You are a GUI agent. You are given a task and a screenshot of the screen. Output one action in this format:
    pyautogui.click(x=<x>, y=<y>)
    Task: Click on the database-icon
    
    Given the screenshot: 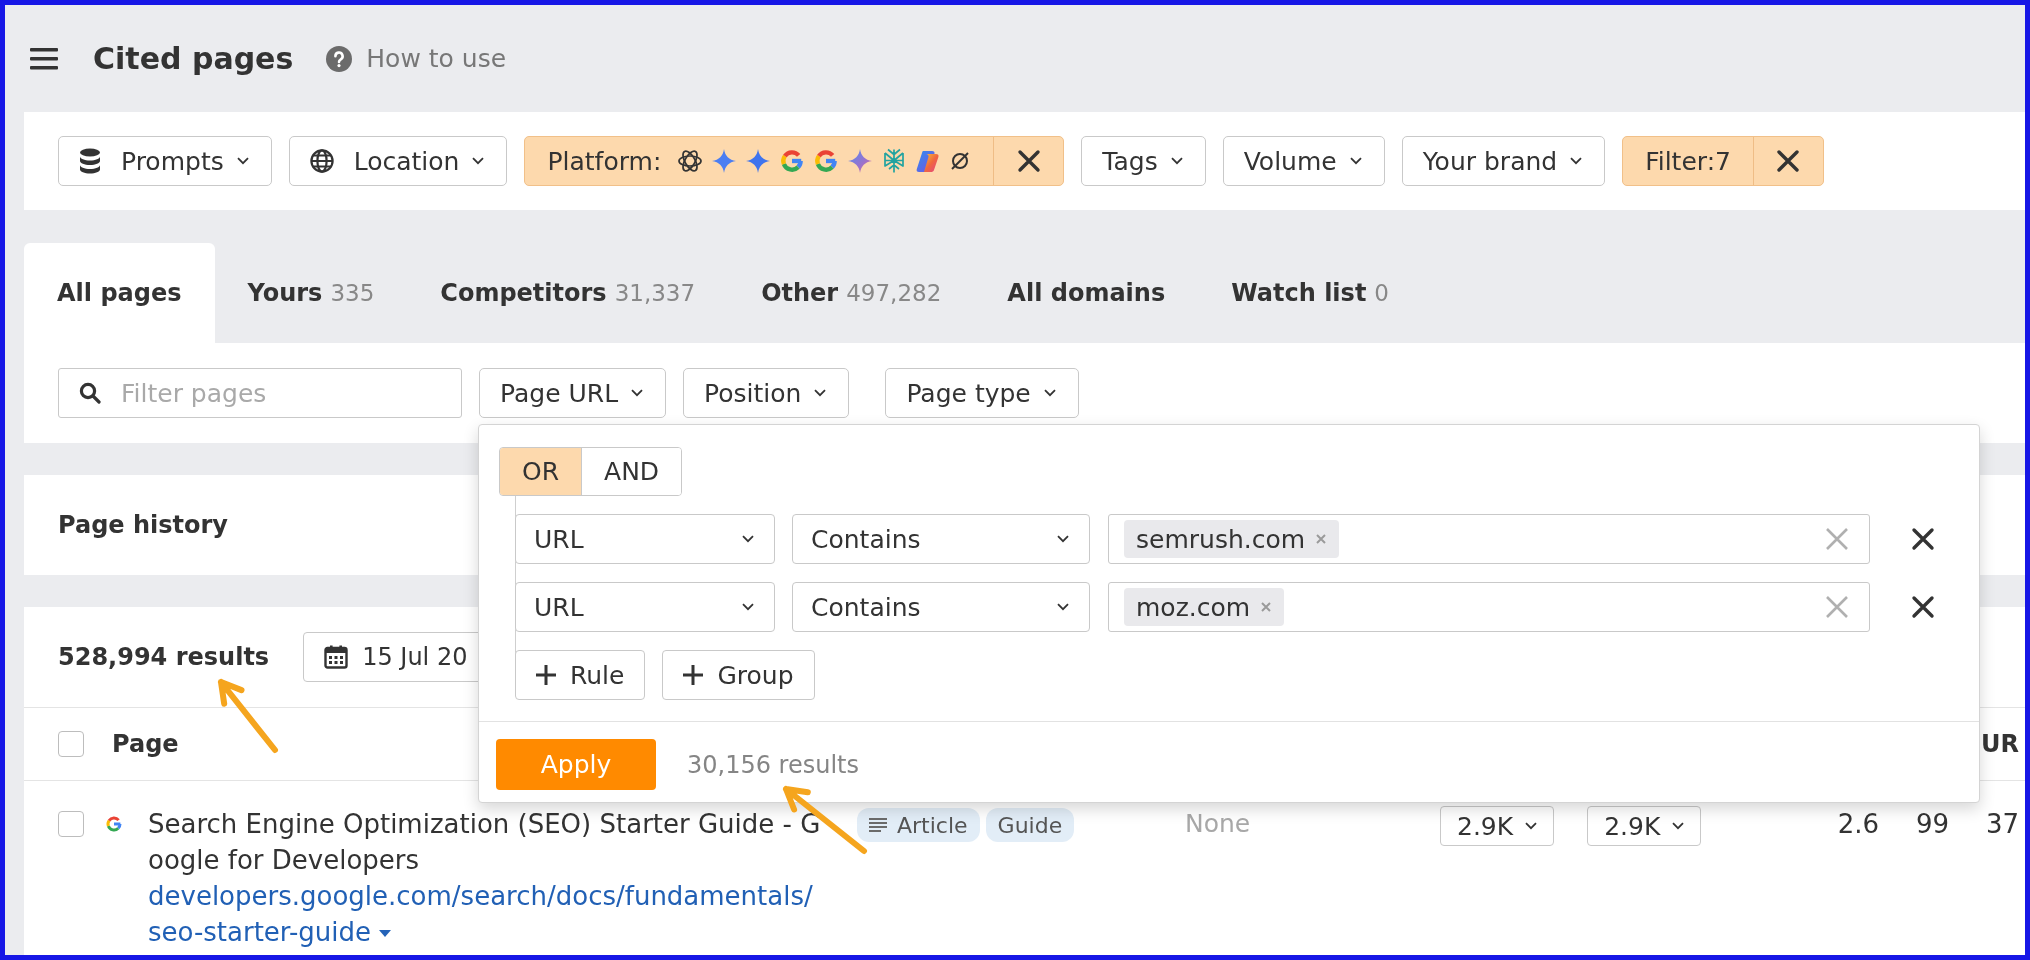 What is the action you would take?
    pyautogui.click(x=90, y=161)
    